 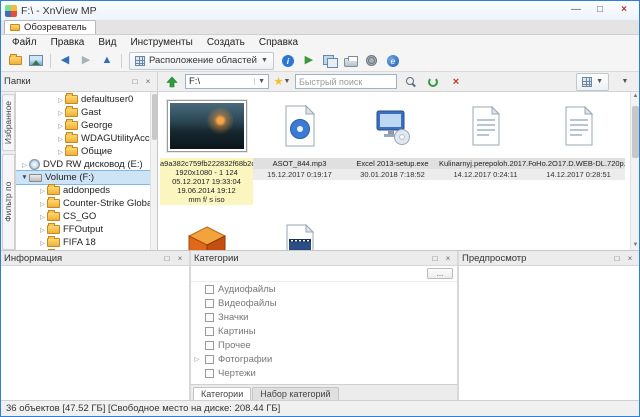 What do you see at coordinates (324, 303) in the screenshot?
I see `category-item-video: Видеофайлы` at bounding box center [324, 303].